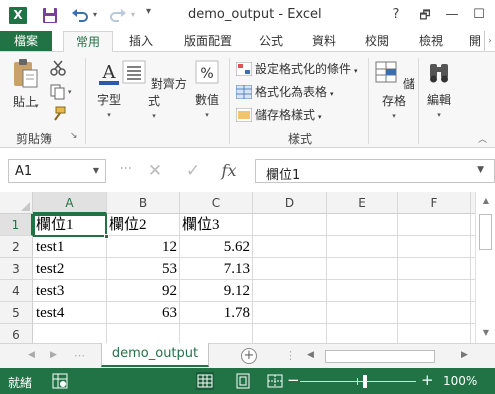 This screenshot has width=495, height=394. I want to click on cell-a5: test4, so click(70, 313).